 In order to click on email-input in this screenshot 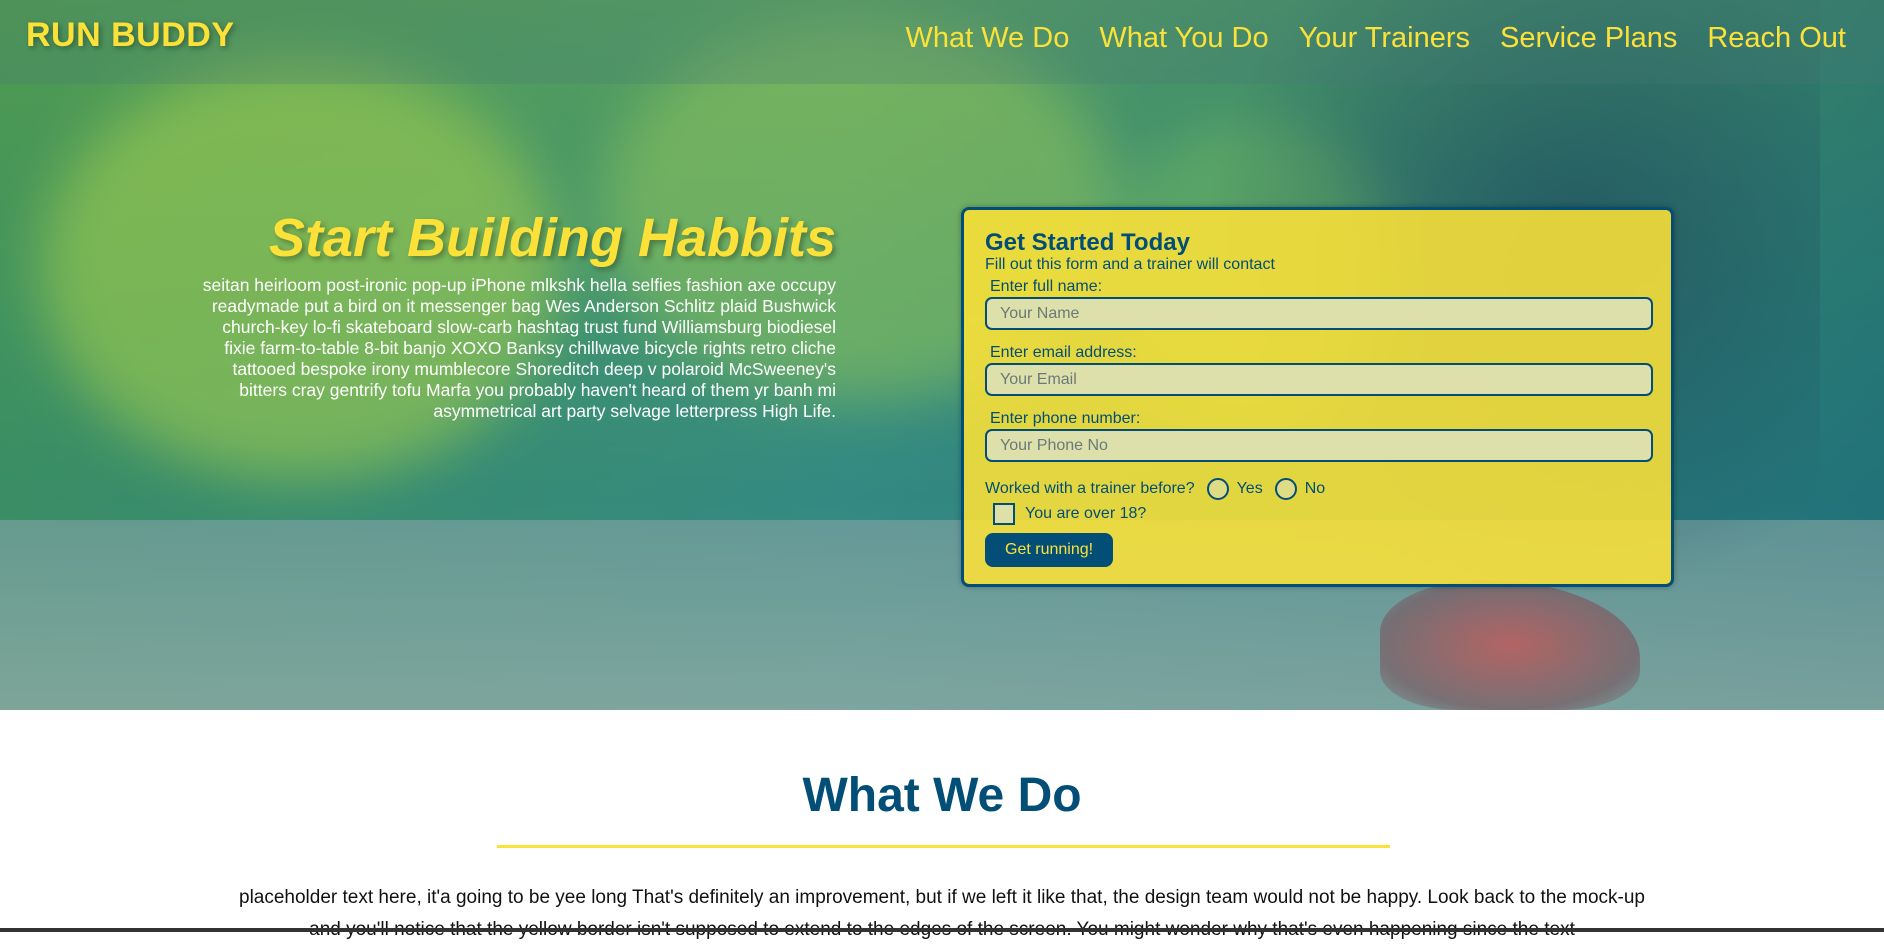, I will do `click(1319, 379)`.